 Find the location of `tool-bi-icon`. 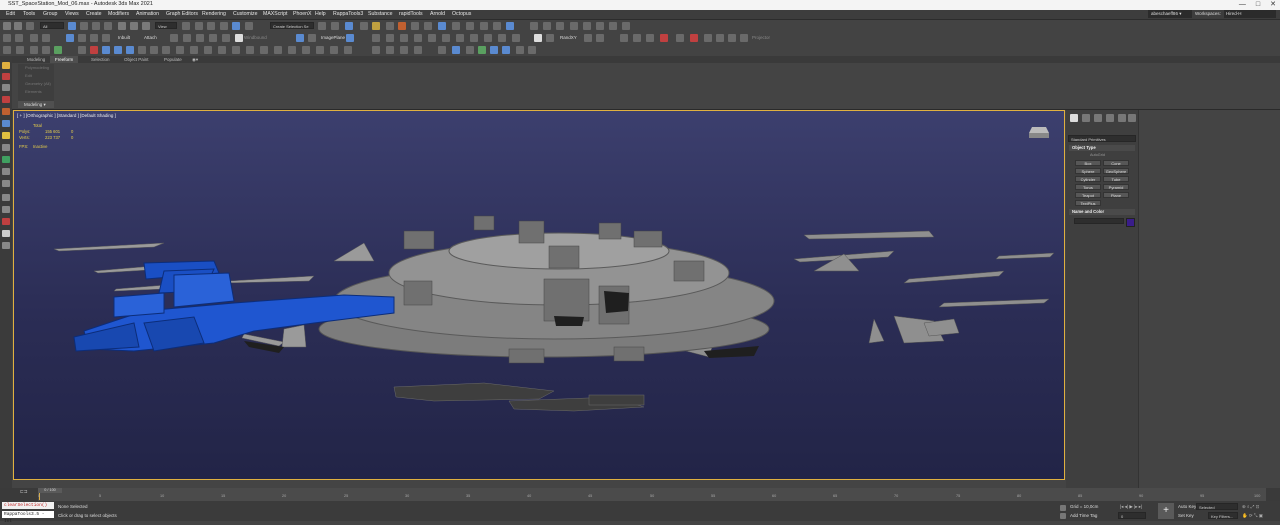

tool-bi-icon is located at coordinates (106, 50).